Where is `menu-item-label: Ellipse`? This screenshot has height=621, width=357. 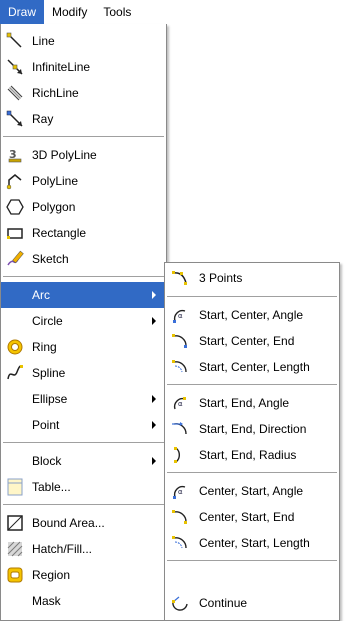 menu-item-label: Ellipse is located at coordinates (50, 399).